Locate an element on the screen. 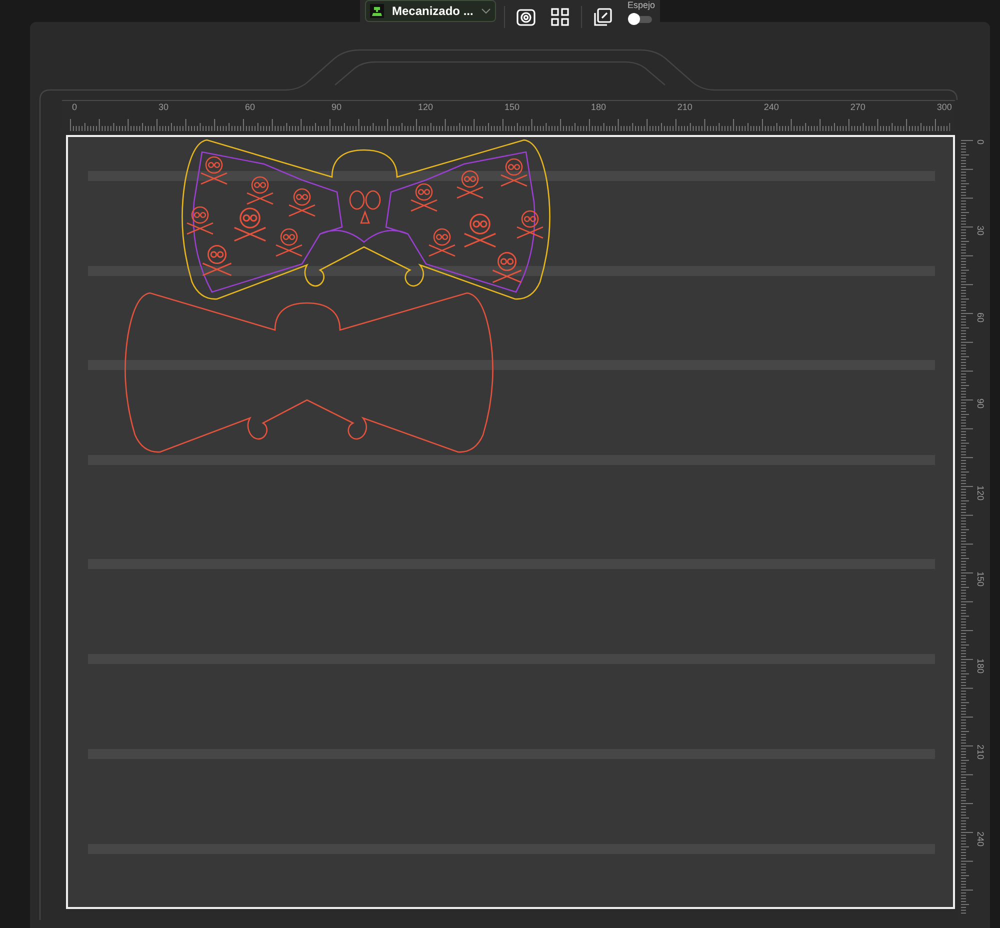  grid-icon is located at coordinates (559, 17).